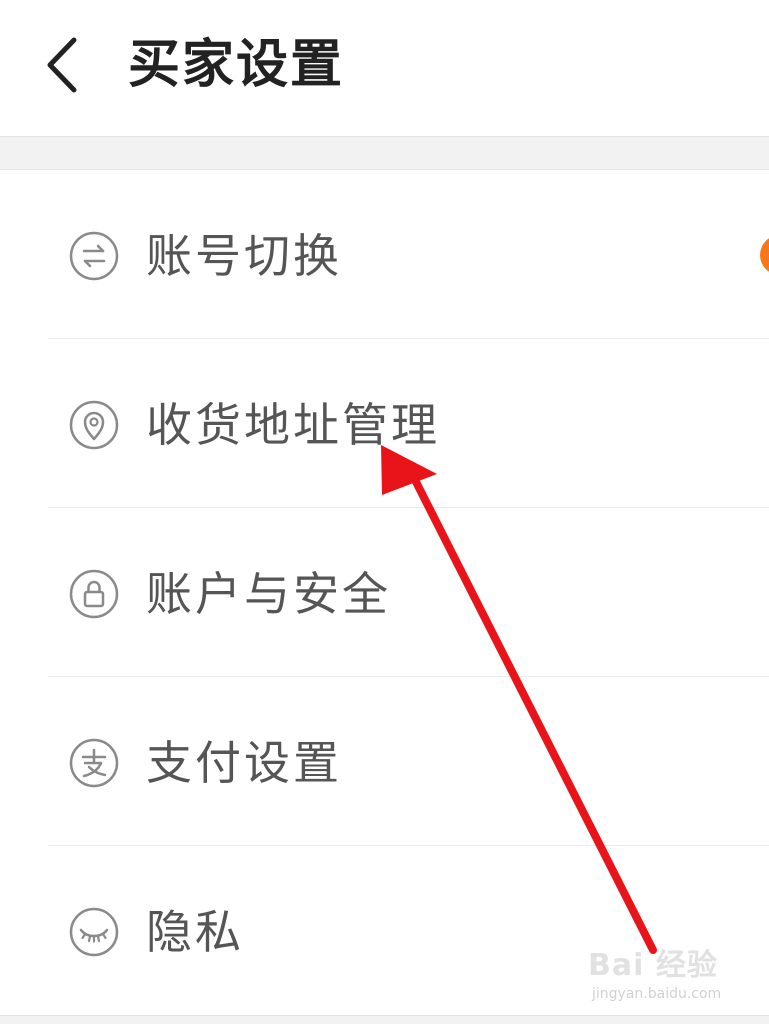 The width and height of the screenshot is (769, 1024). I want to click on settings-item-label: 账号切换, so click(244, 256).